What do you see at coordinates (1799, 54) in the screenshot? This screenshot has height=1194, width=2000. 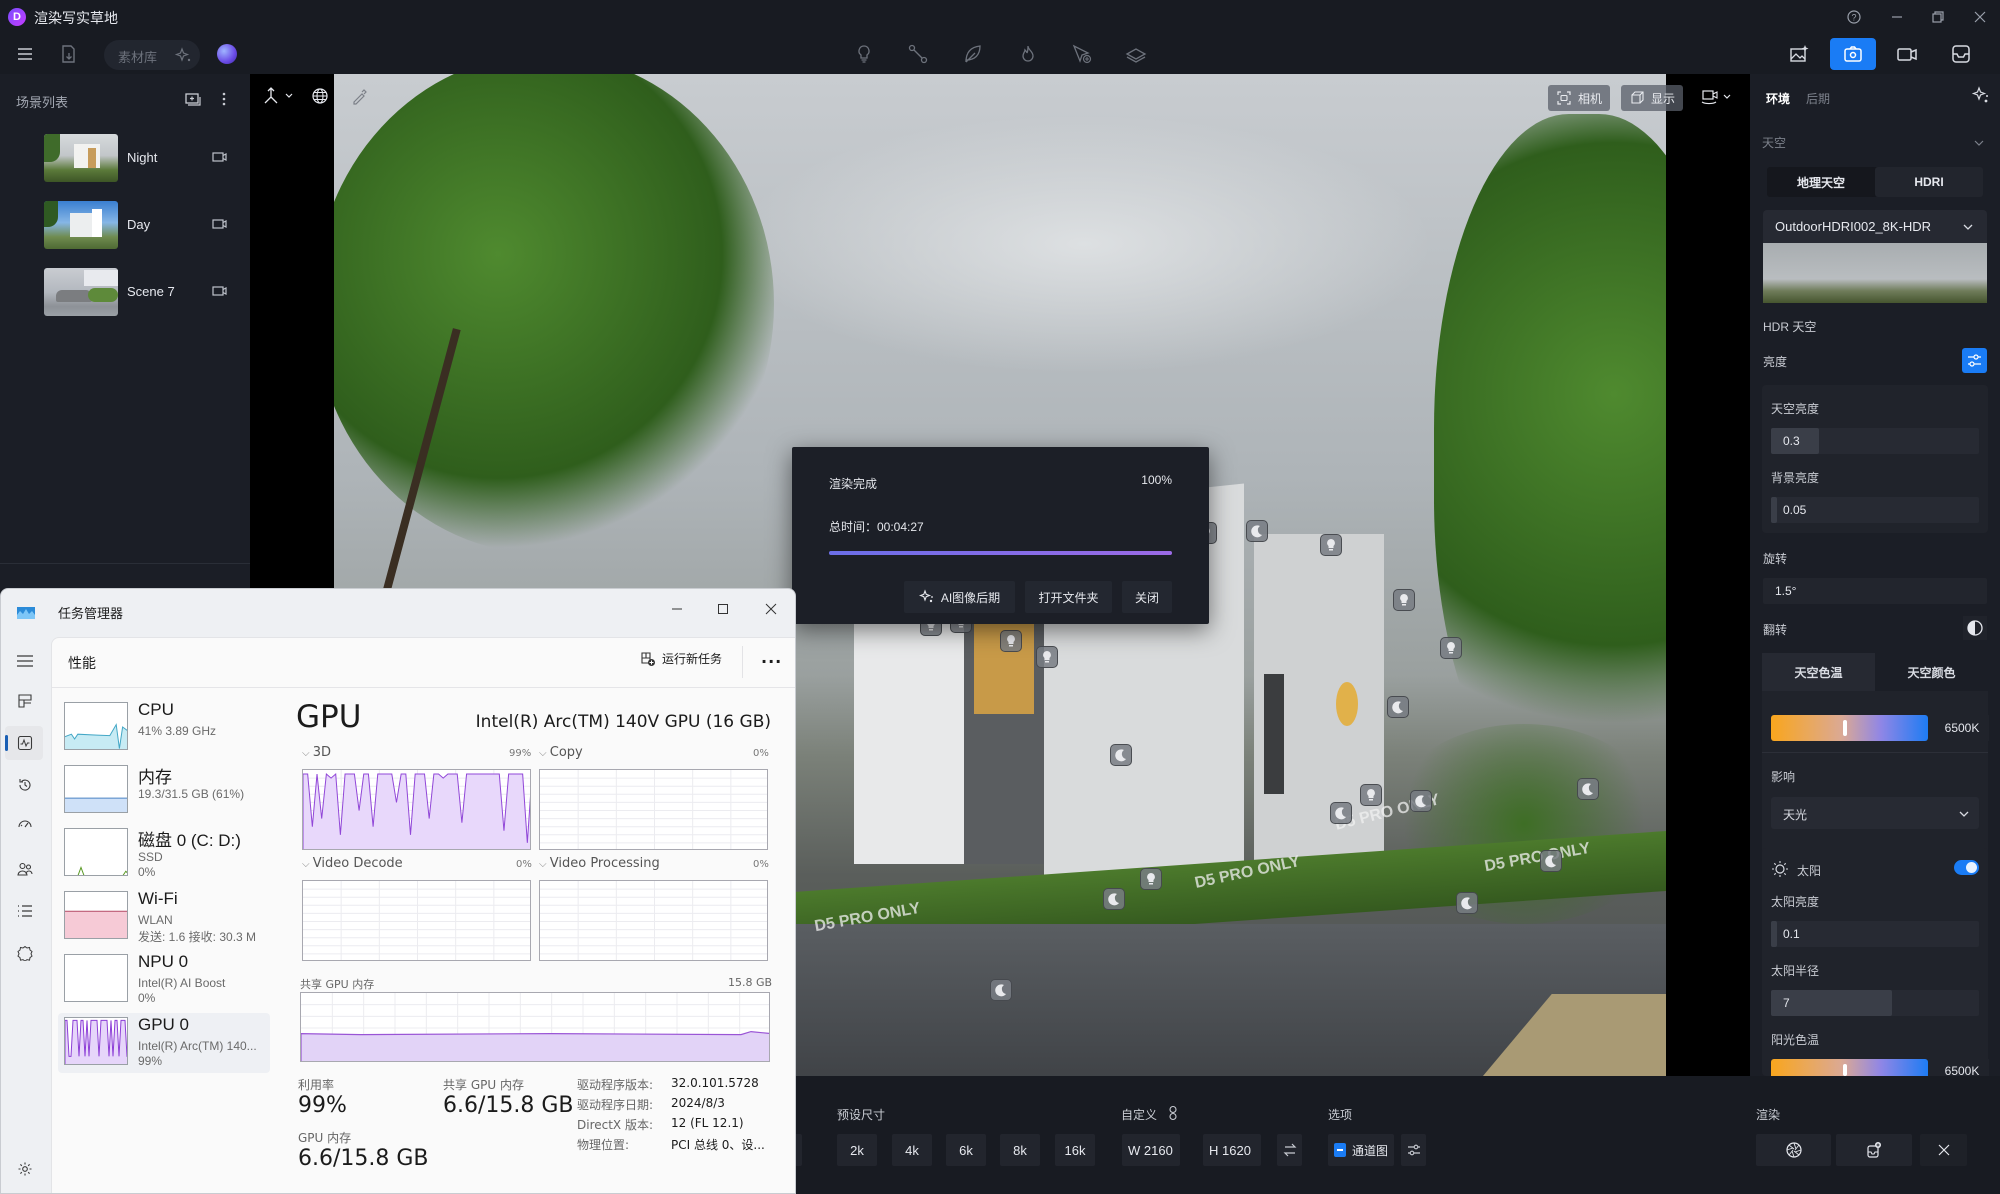 I see `mode-ai-image-button` at bounding box center [1799, 54].